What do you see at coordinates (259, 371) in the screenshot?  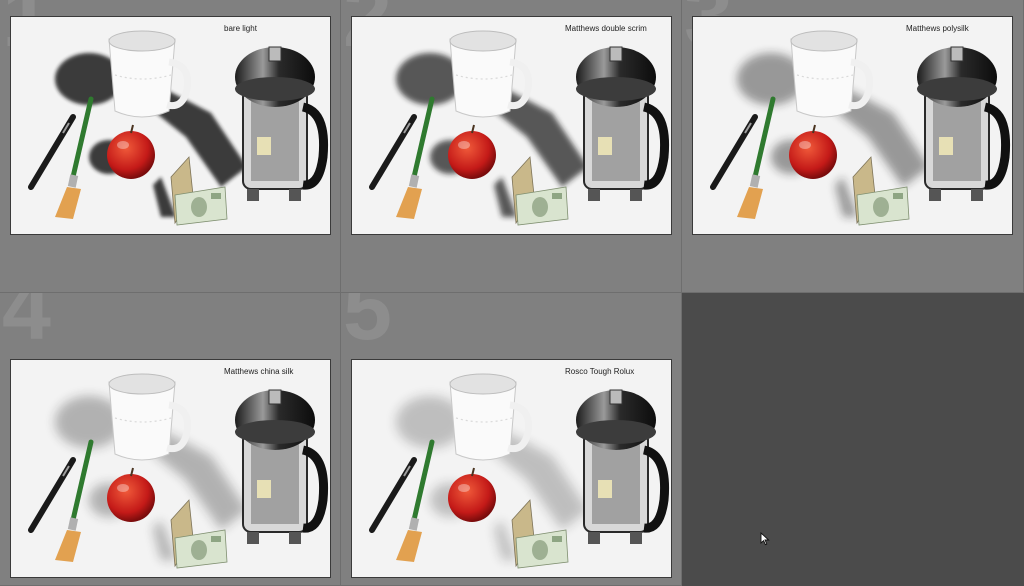 I see `thumbnail-caption: Matthews china silk` at bounding box center [259, 371].